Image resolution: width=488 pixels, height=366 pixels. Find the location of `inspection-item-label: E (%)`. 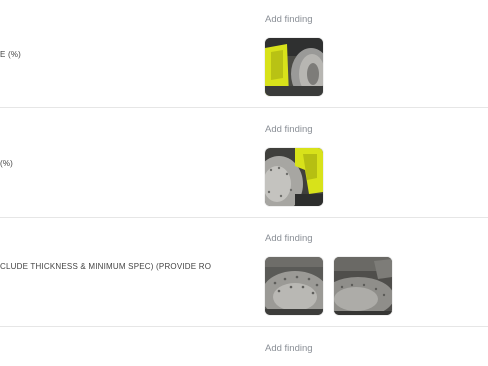

inspection-item-label: E (%) is located at coordinates (10, 54).